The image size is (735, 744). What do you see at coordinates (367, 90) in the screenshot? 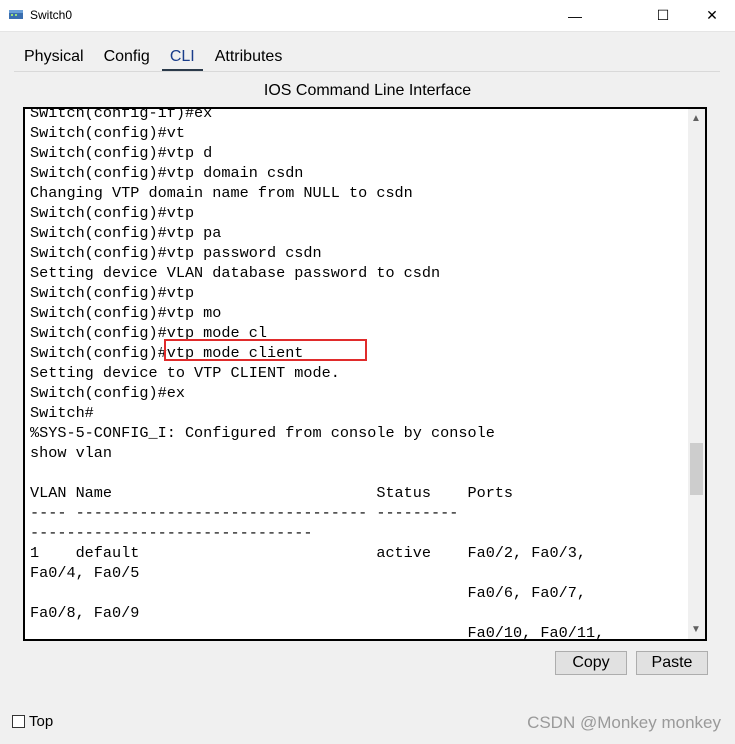
I see `panel-title: IOS Command Line Interface` at bounding box center [367, 90].